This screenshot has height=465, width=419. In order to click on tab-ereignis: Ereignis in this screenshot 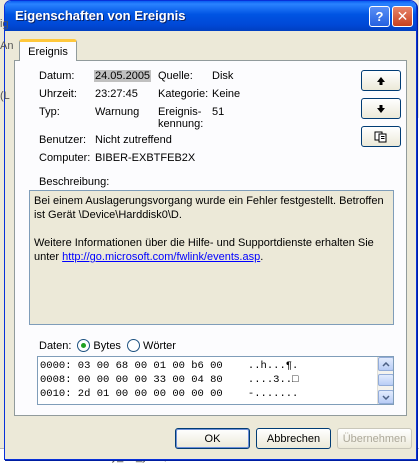, I will do `click(48, 50)`.